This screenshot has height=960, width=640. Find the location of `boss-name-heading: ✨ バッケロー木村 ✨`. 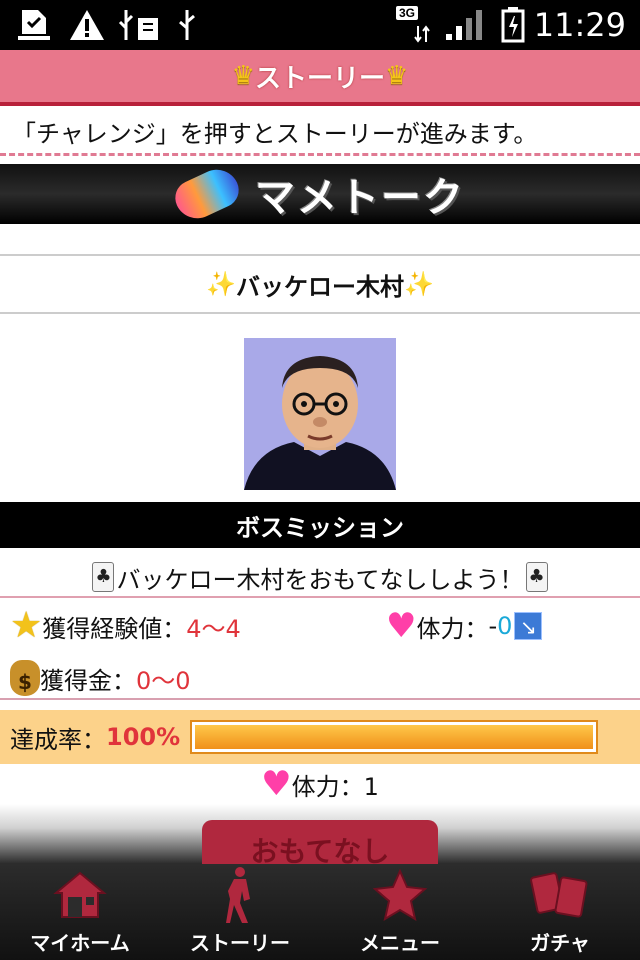

boss-name-heading: ✨ バッケロー木村 ✨ is located at coordinates (320, 284).